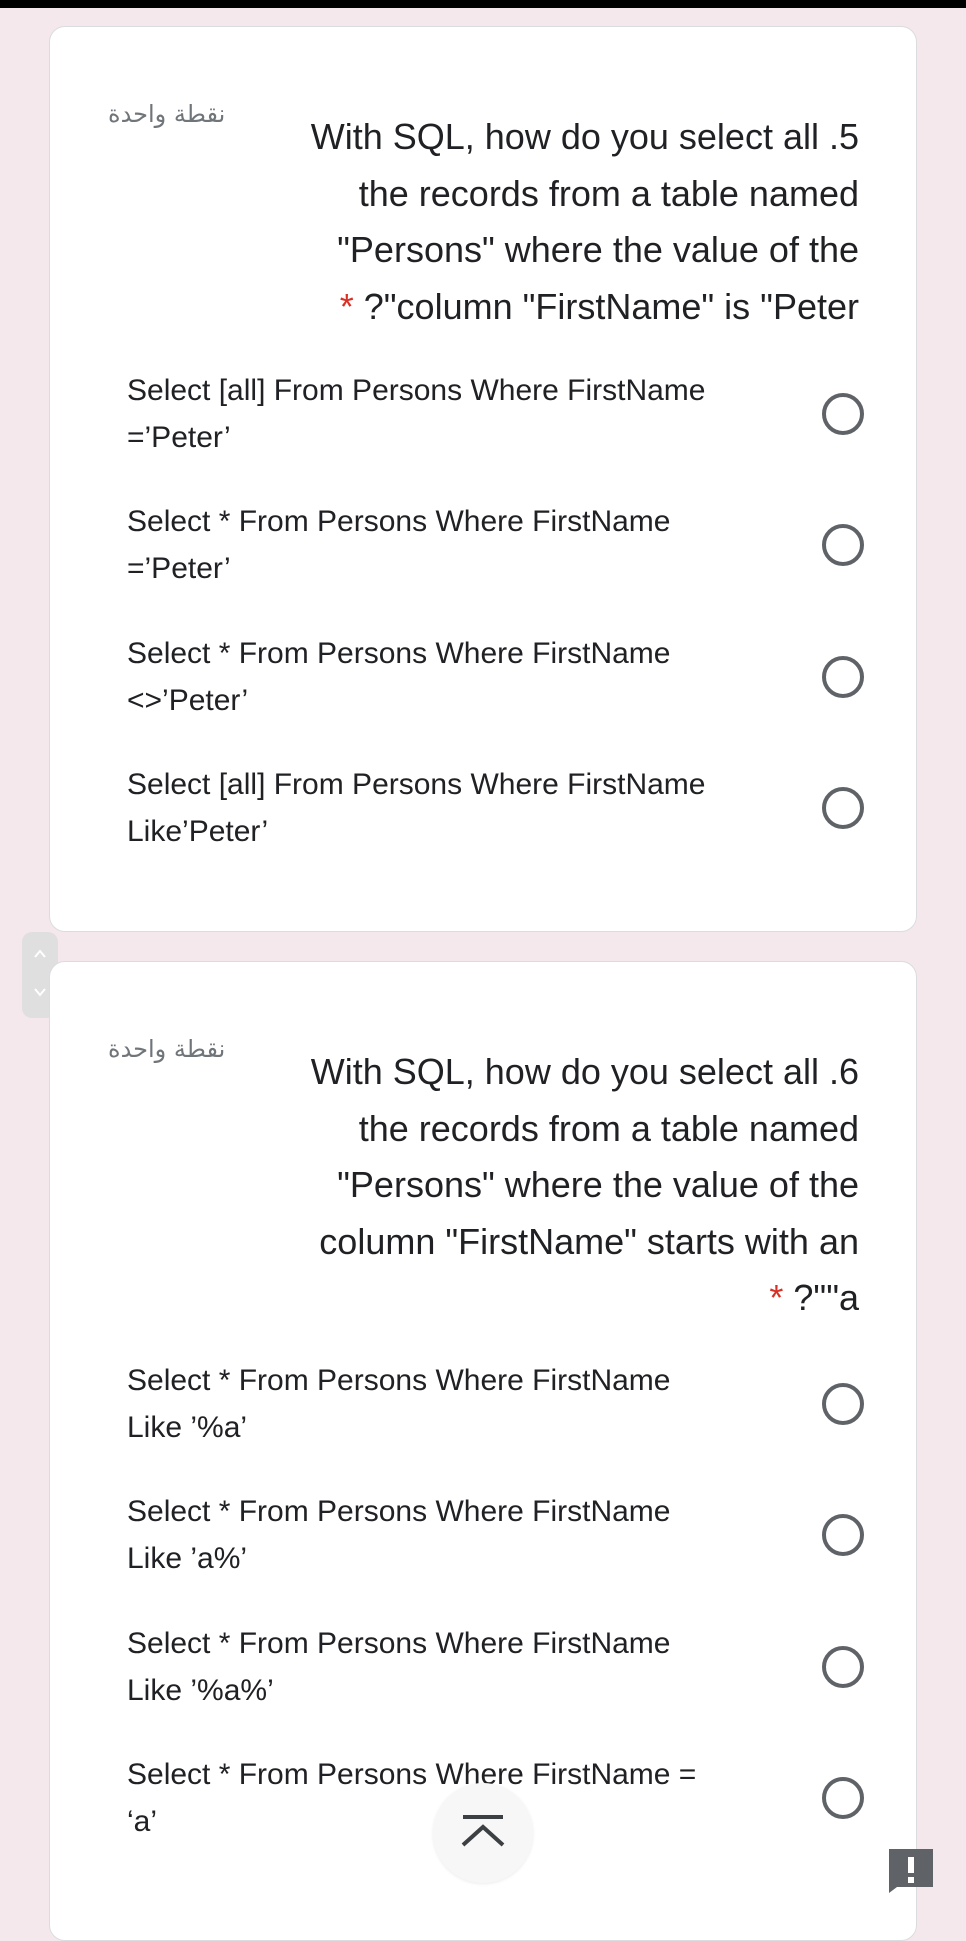  I want to click on question-line: column "FirstName" starts with an, so click(589, 1241).